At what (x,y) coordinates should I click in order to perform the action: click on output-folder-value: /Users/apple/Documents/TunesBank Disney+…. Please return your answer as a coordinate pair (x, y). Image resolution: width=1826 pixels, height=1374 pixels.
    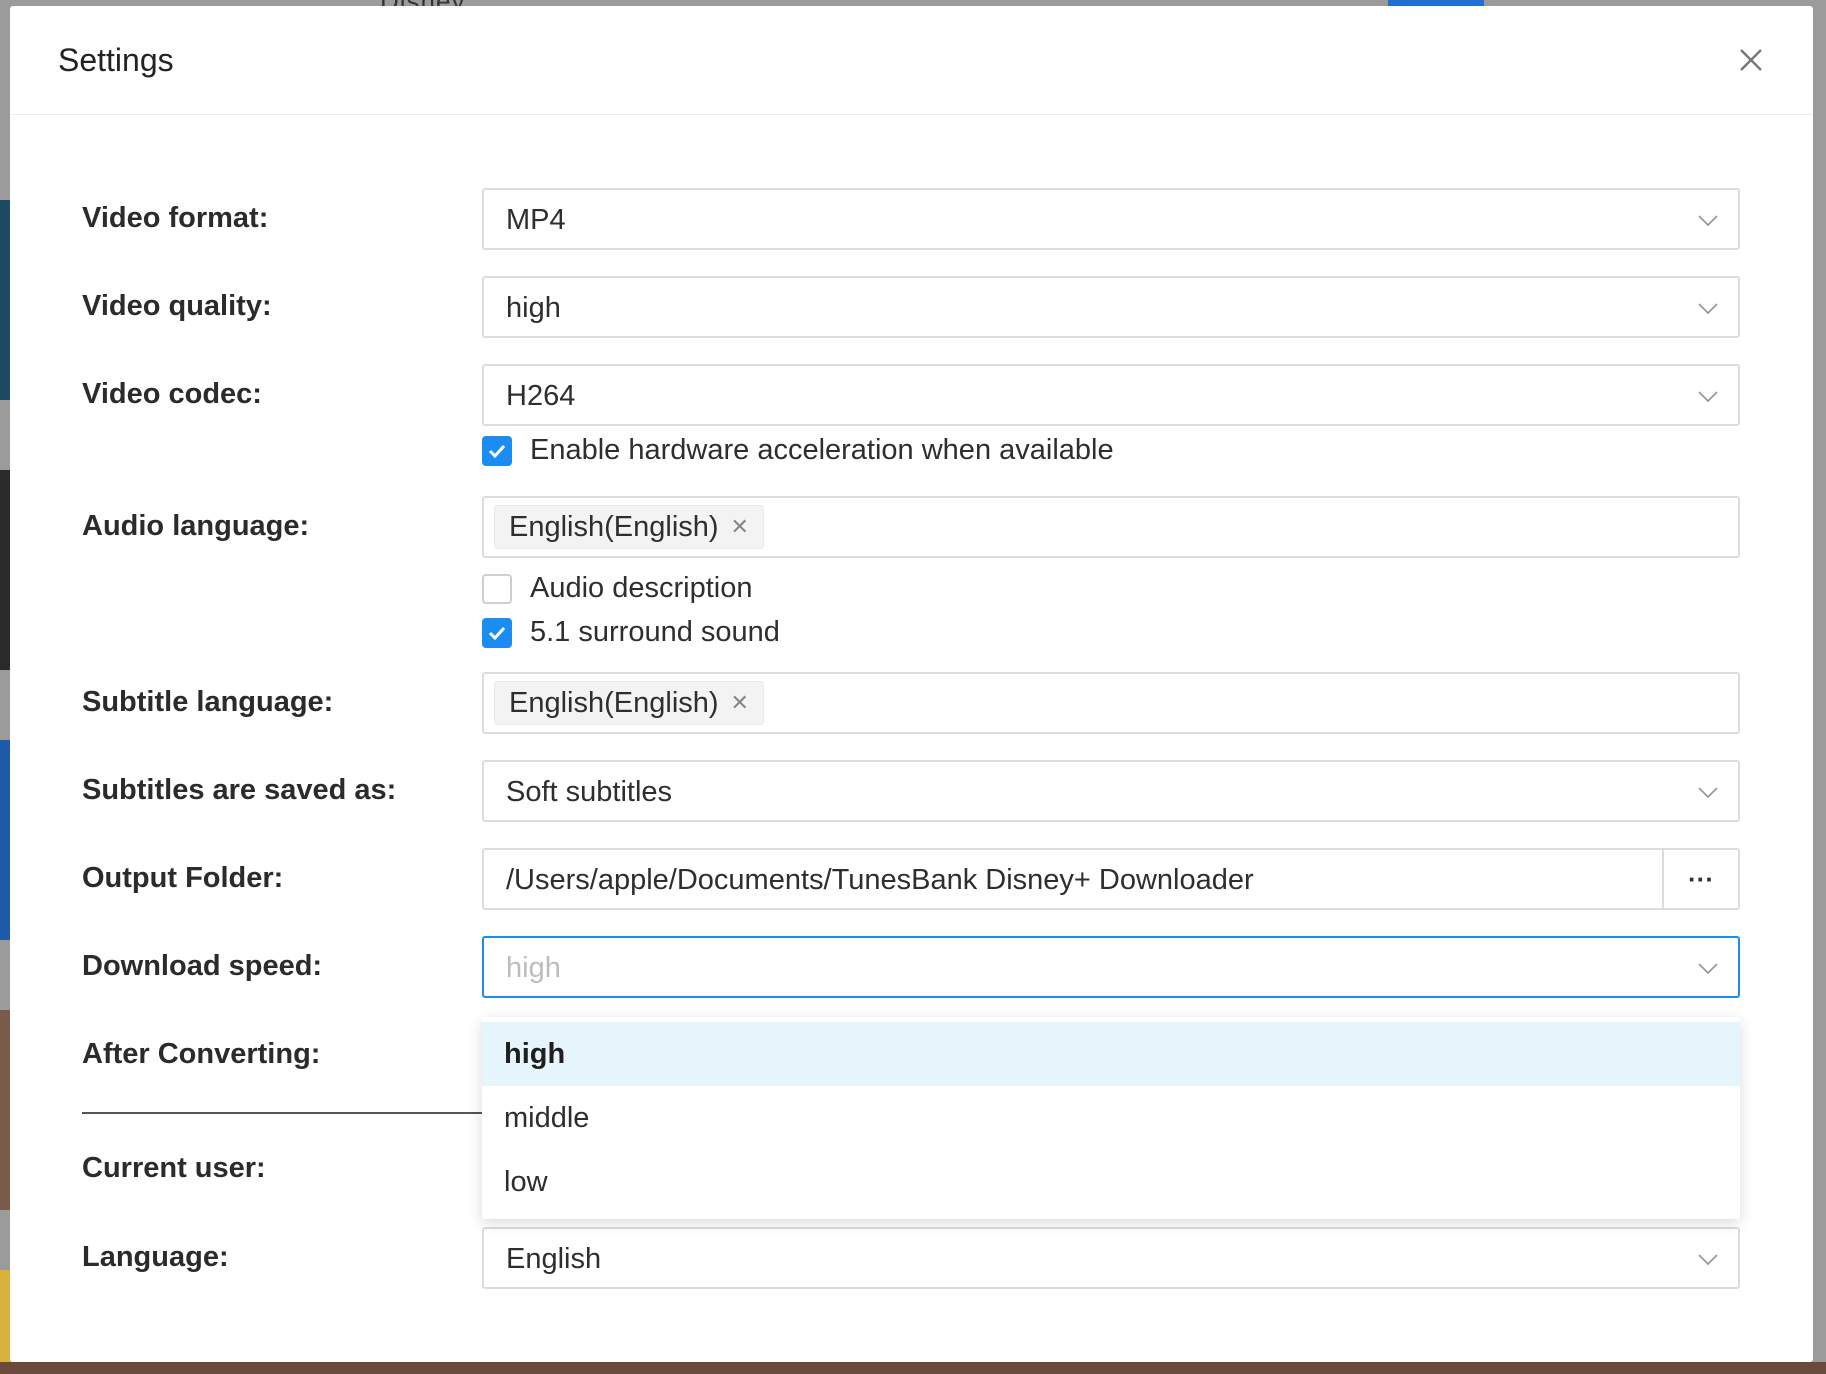
    Looking at the image, I should click on (880, 880).